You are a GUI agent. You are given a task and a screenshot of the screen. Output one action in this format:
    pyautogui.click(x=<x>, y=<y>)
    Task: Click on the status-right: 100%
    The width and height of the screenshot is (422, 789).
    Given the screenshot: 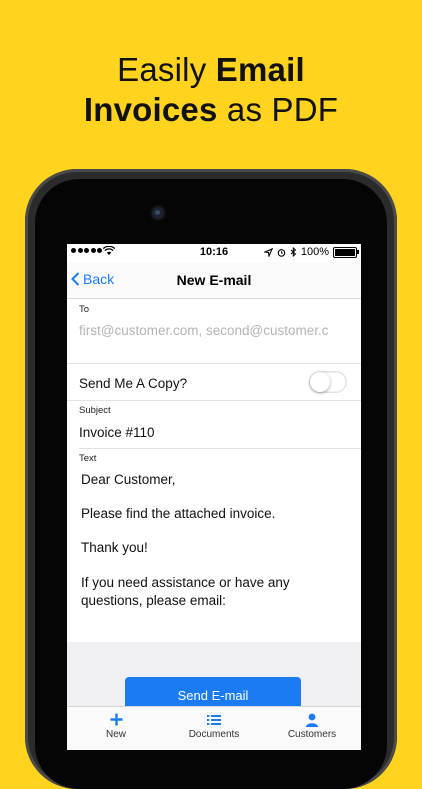 What is the action you would take?
    pyautogui.click(x=311, y=252)
    